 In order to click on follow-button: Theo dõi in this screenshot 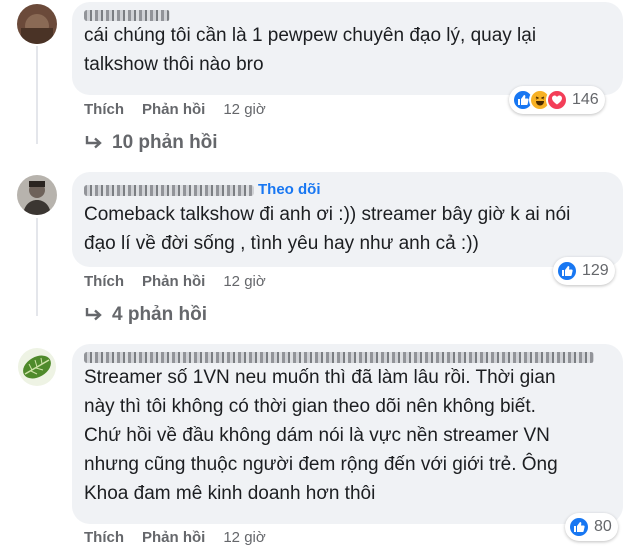, I will do `click(289, 190)`.